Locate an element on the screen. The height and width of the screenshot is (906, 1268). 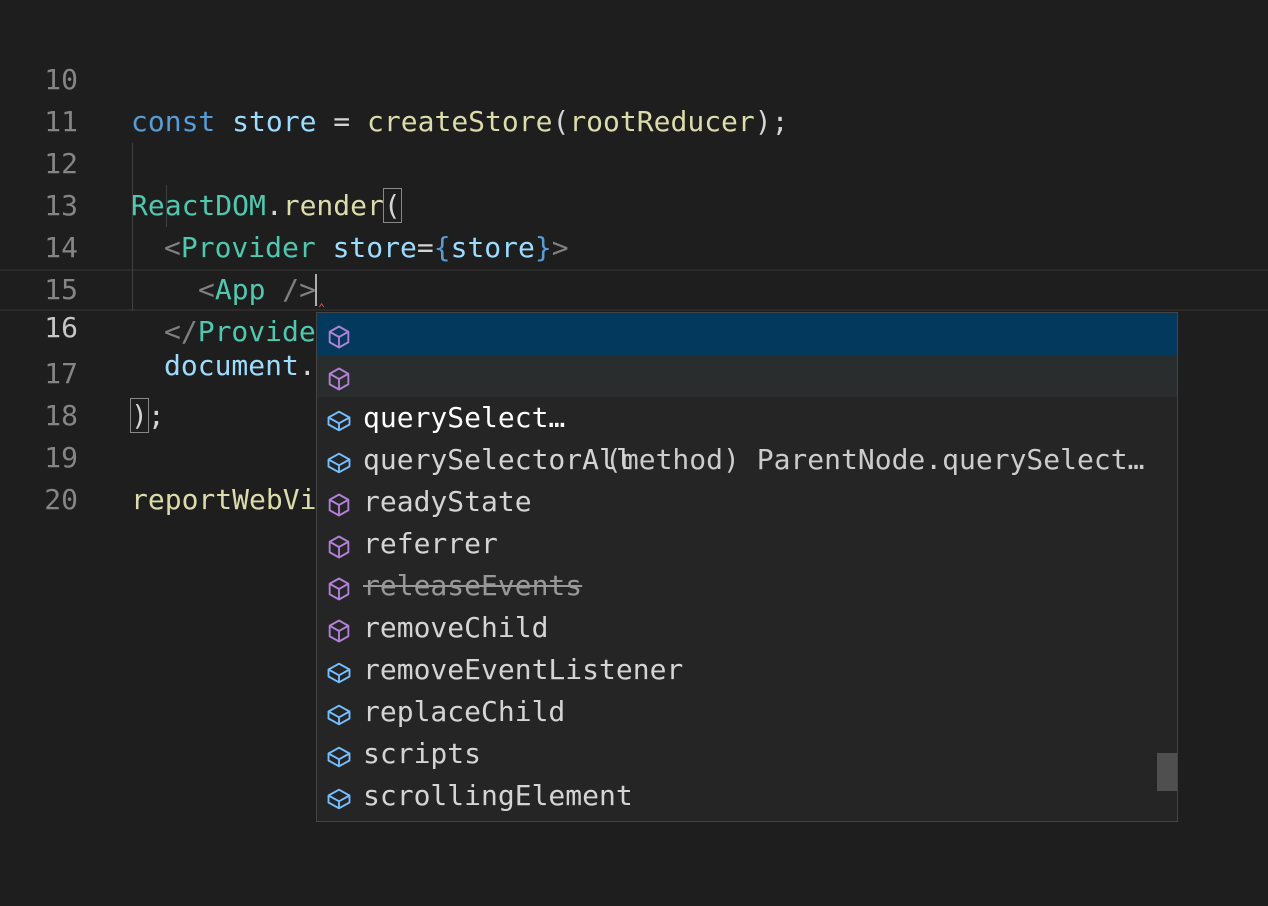
code-line: 15 </Provider>, is located at coordinates (634, 287).